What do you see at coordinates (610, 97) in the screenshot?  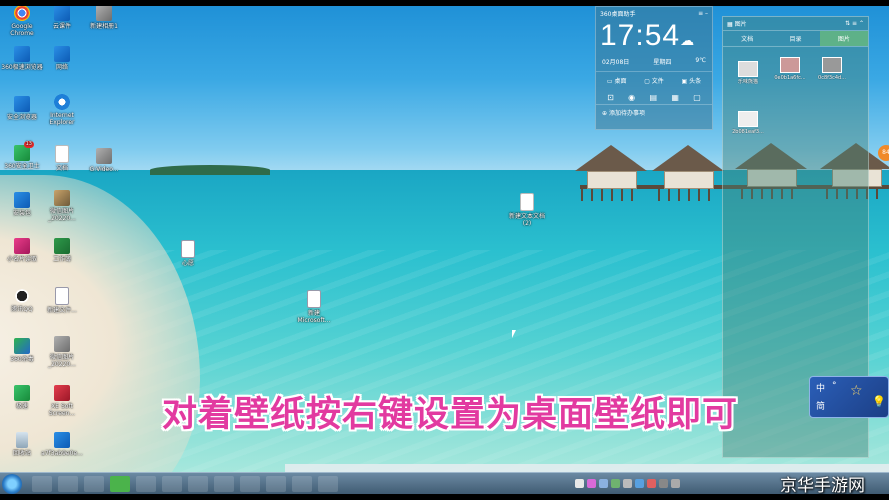 I see `crop-icon: ⊡` at bounding box center [610, 97].